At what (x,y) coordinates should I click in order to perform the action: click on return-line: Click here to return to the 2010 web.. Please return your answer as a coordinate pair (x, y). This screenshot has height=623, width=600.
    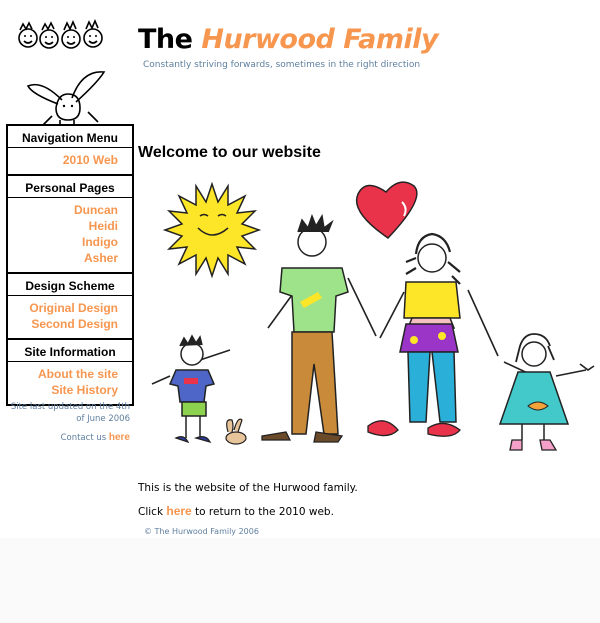
    Looking at the image, I should click on (236, 511).